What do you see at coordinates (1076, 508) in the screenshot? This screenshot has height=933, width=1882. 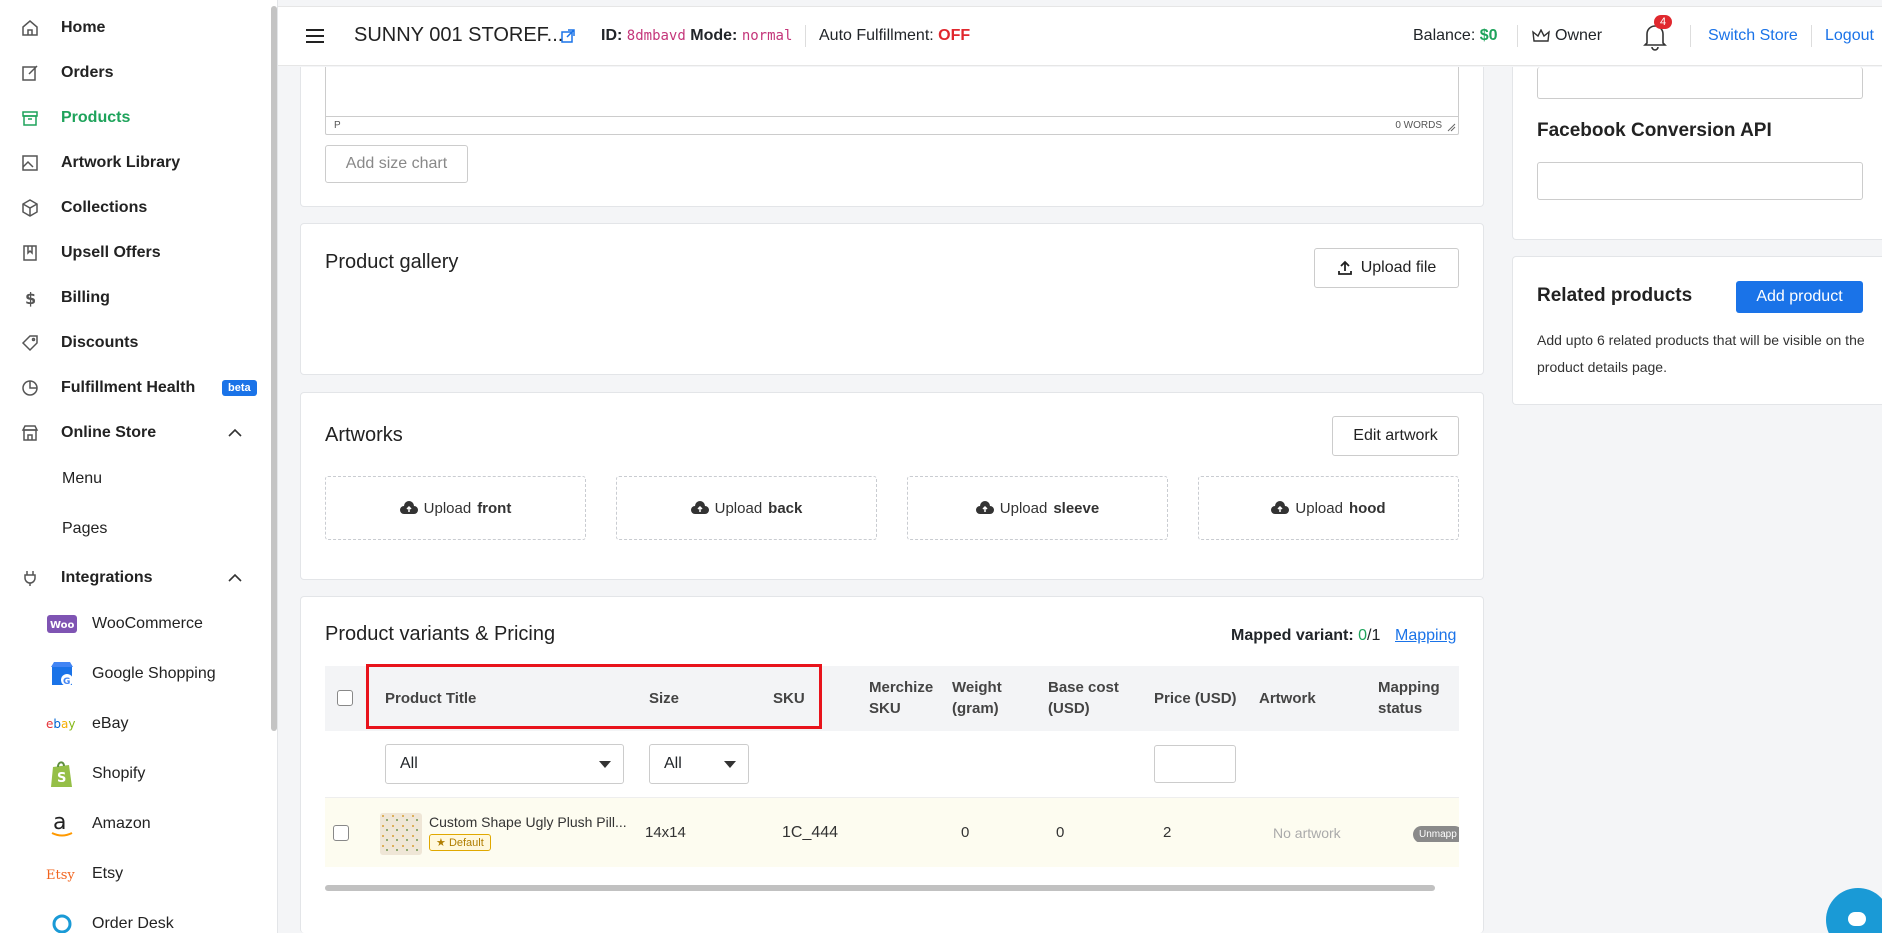 I see `upload-side-label: sleeve` at bounding box center [1076, 508].